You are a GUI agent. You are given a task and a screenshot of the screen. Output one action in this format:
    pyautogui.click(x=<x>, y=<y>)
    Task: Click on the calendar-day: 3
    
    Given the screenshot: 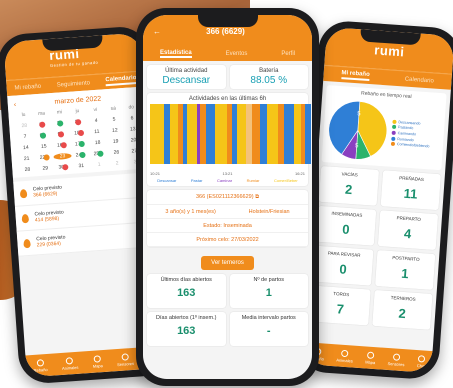 What is the action you would take?
    pyautogui.click(x=78, y=122)
    